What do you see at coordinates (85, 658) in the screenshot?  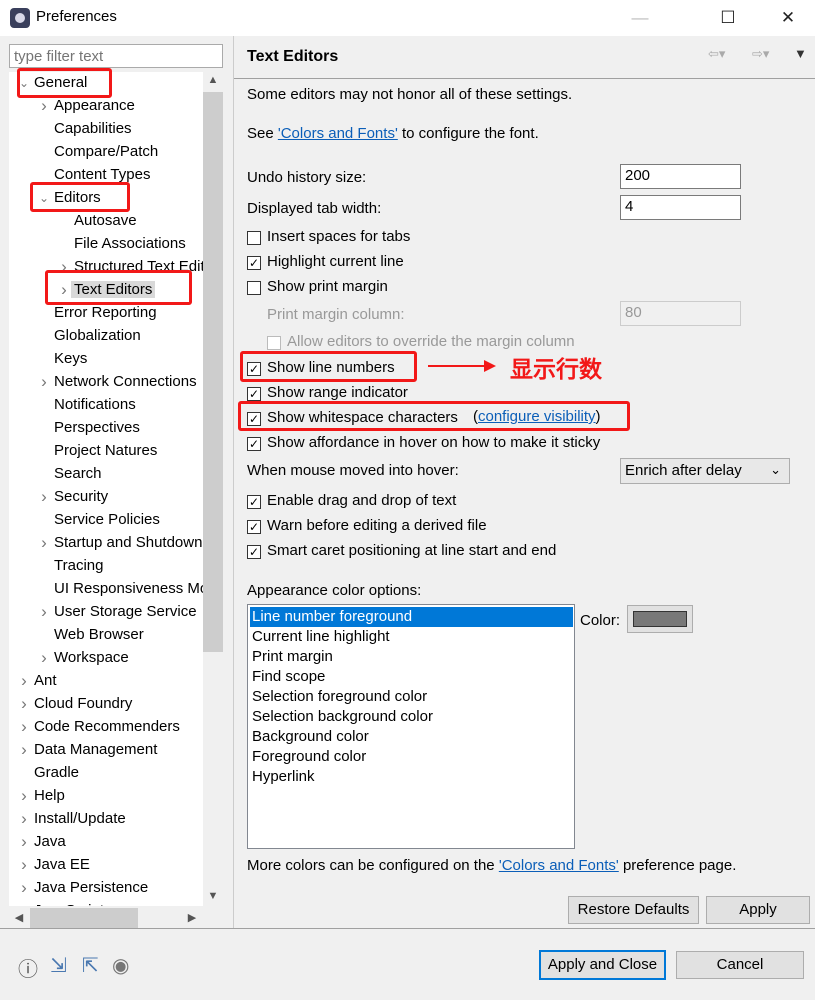 I see `tree-item: › Workspace` at bounding box center [85, 658].